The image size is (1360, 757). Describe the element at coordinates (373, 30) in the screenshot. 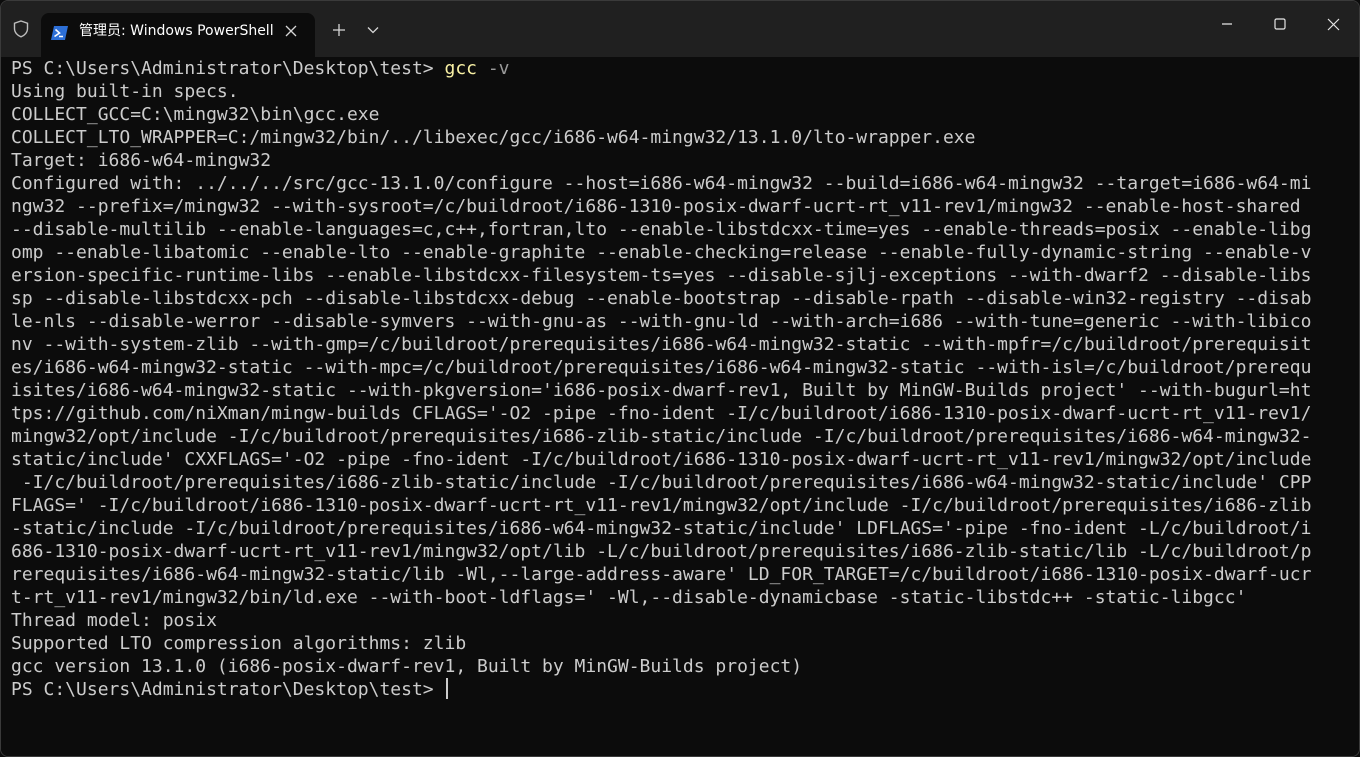

I see `chevron-down-icon` at that location.